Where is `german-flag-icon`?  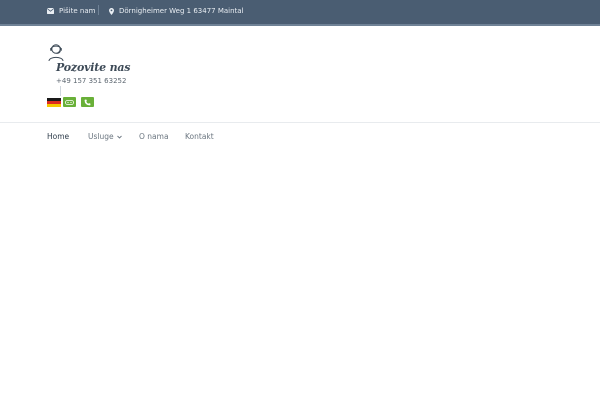 german-flag-icon is located at coordinates (54, 102).